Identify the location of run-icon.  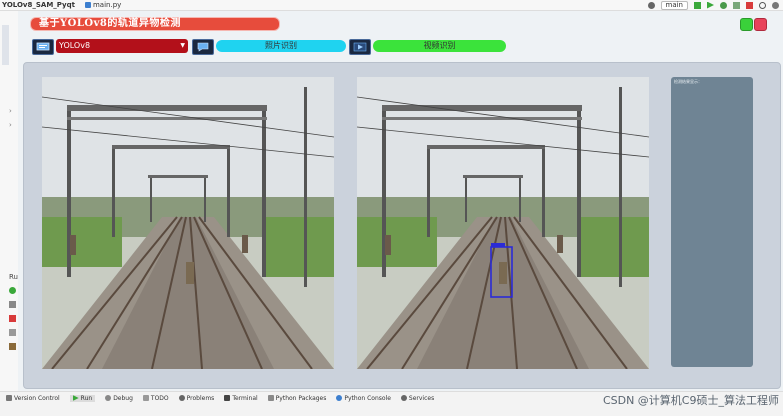
(710, 5).